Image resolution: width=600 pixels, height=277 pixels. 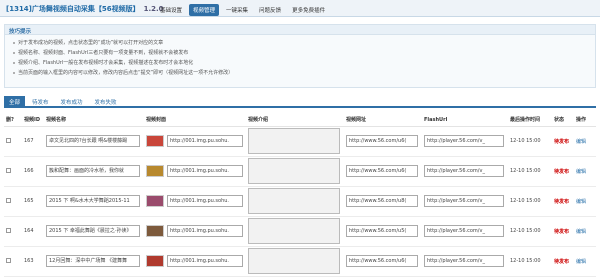 I want to click on nav-video-management: 视频管理, so click(x=204, y=10).